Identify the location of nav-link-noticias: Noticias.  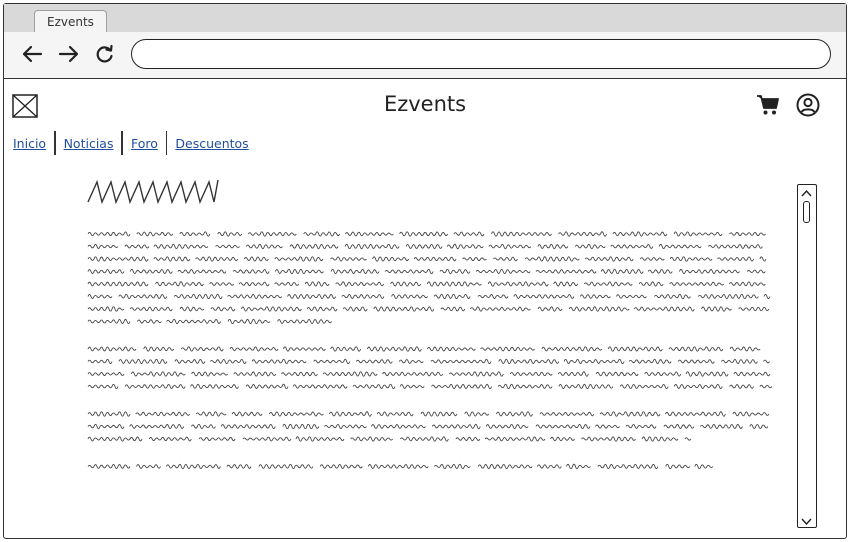
(92, 143).